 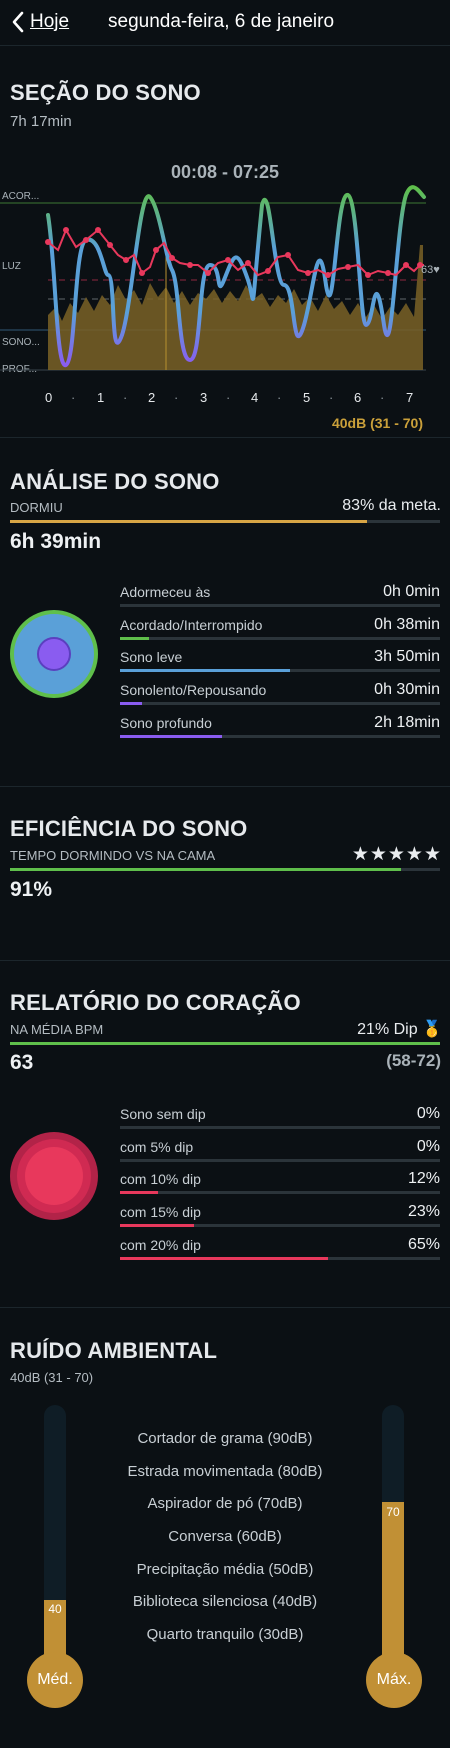 What do you see at coordinates (55, 1680) in the screenshot?
I see `avg-noise-bulb: Méd.` at bounding box center [55, 1680].